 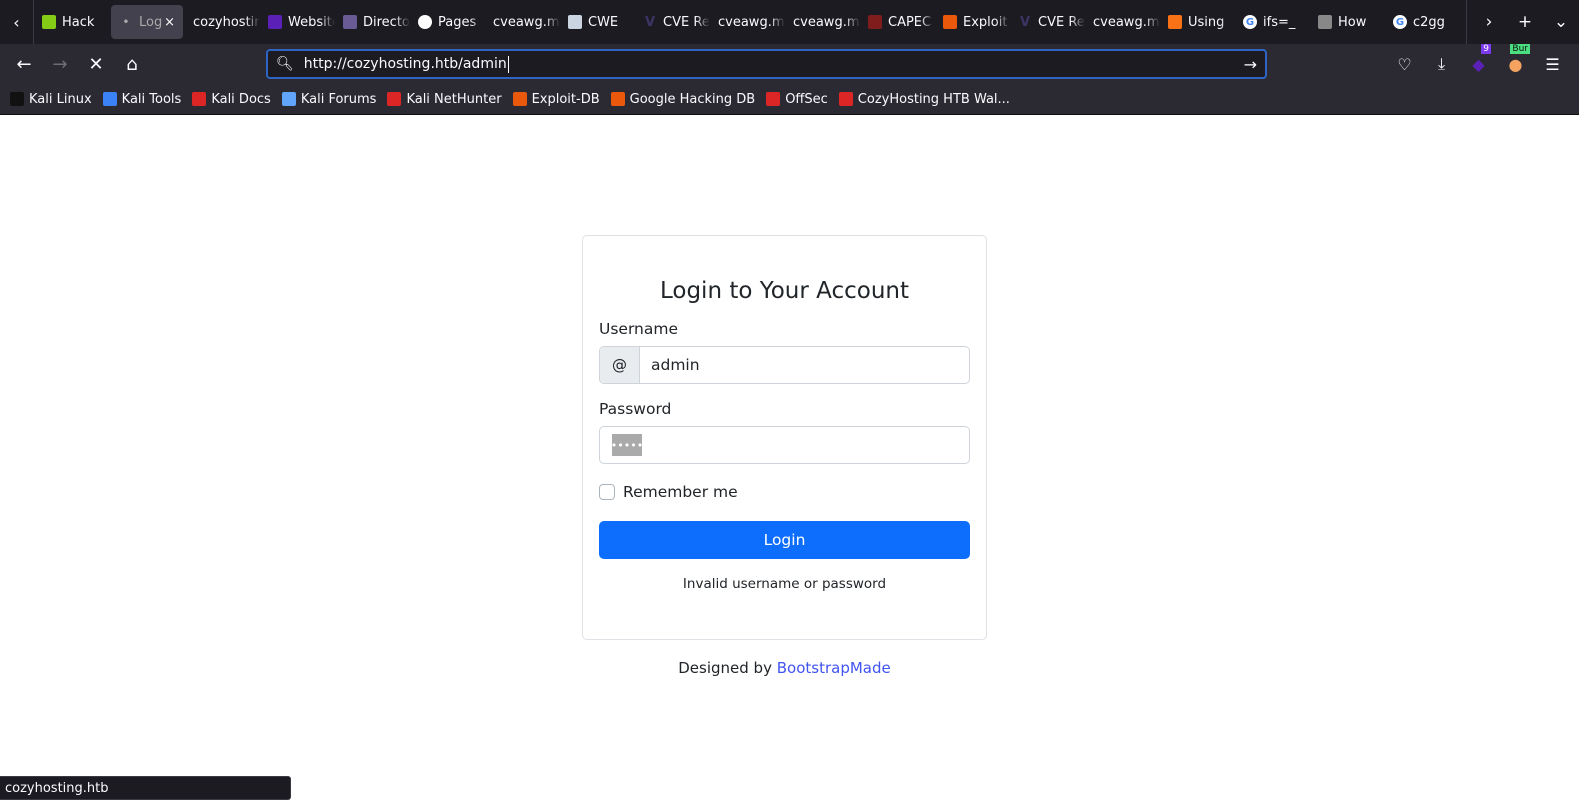 I want to click on tab-12: Exploit, so click(x=972, y=22).